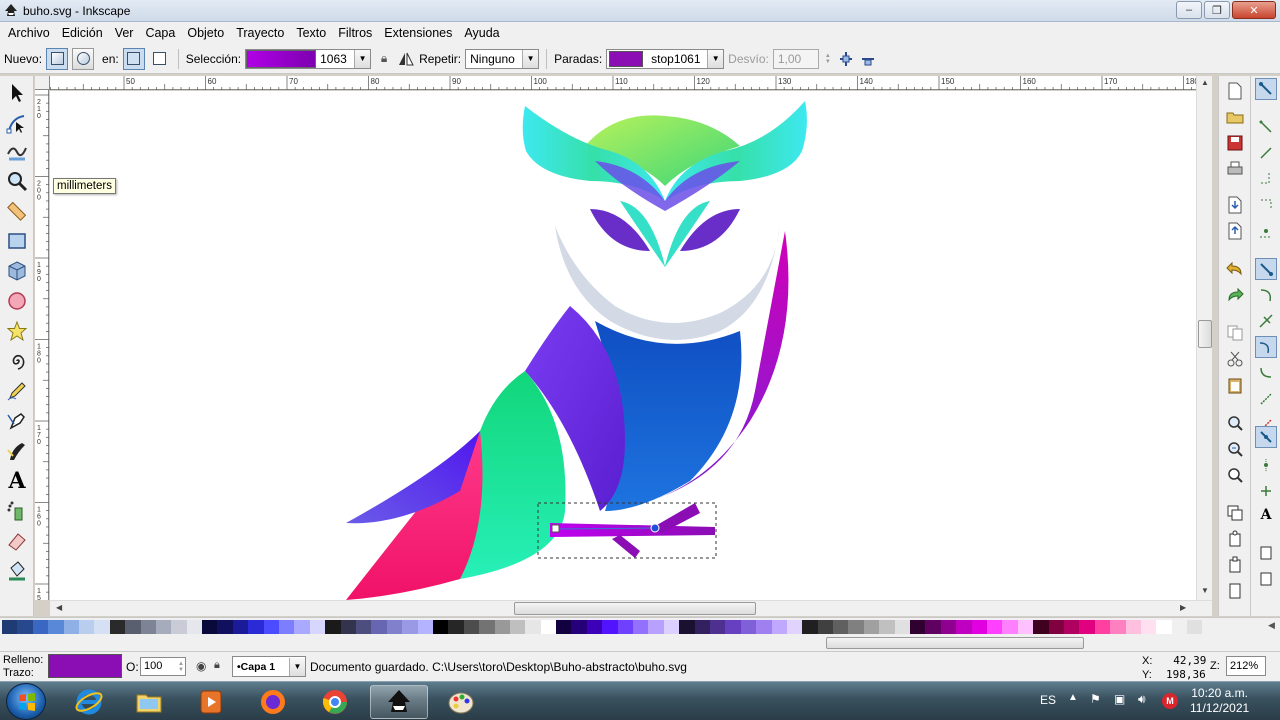  What do you see at coordinates (1205, 334) in the screenshot?
I see `vertical-scroll-thumb` at bounding box center [1205, 334].